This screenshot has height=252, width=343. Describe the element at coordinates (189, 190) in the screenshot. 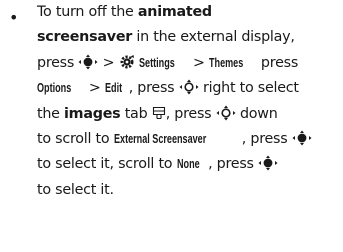

I see `line-8: to select it.` at that location.